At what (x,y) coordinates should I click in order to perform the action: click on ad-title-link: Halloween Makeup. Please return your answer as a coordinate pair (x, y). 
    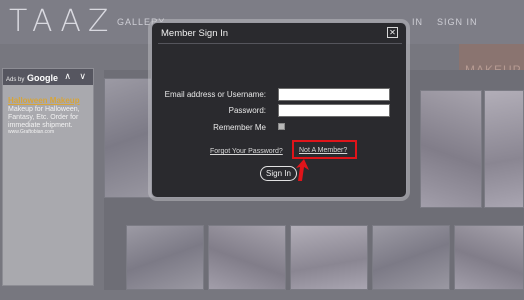
    Looking at the image, I should click on (44, 100).